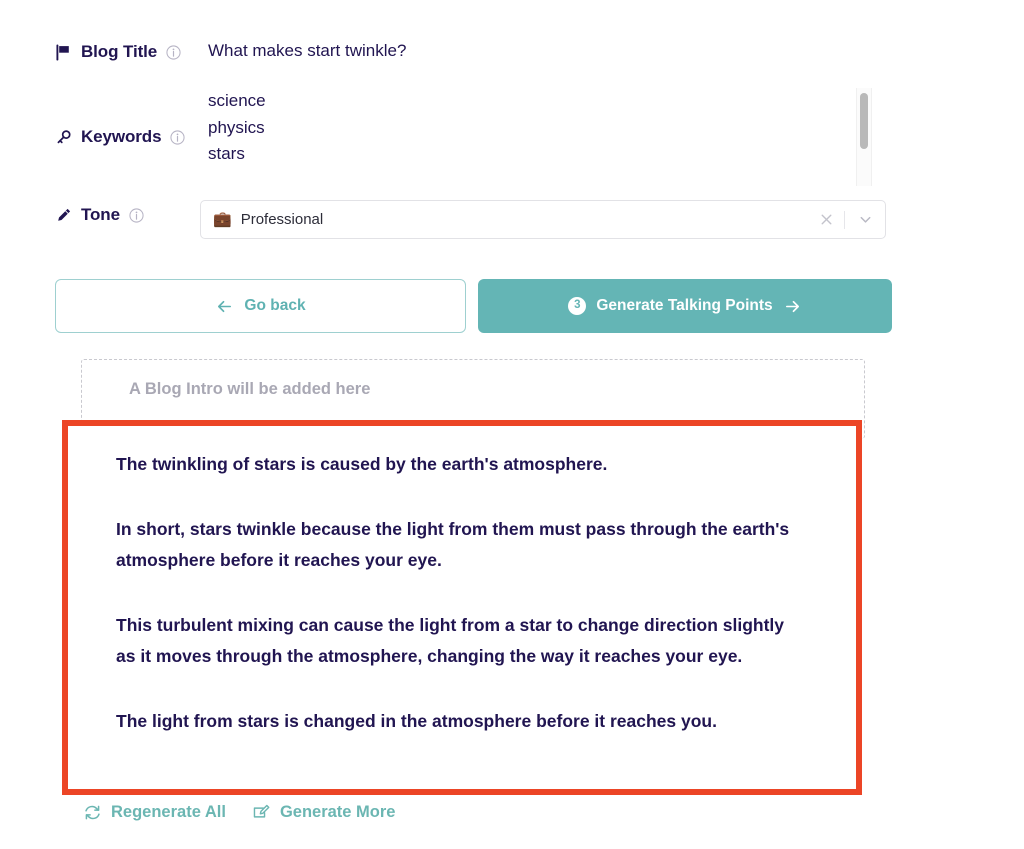 Image resolution: width=1024 pixels, height=849 pixels. I want to click on edit-square-icon, so click(261, 812).